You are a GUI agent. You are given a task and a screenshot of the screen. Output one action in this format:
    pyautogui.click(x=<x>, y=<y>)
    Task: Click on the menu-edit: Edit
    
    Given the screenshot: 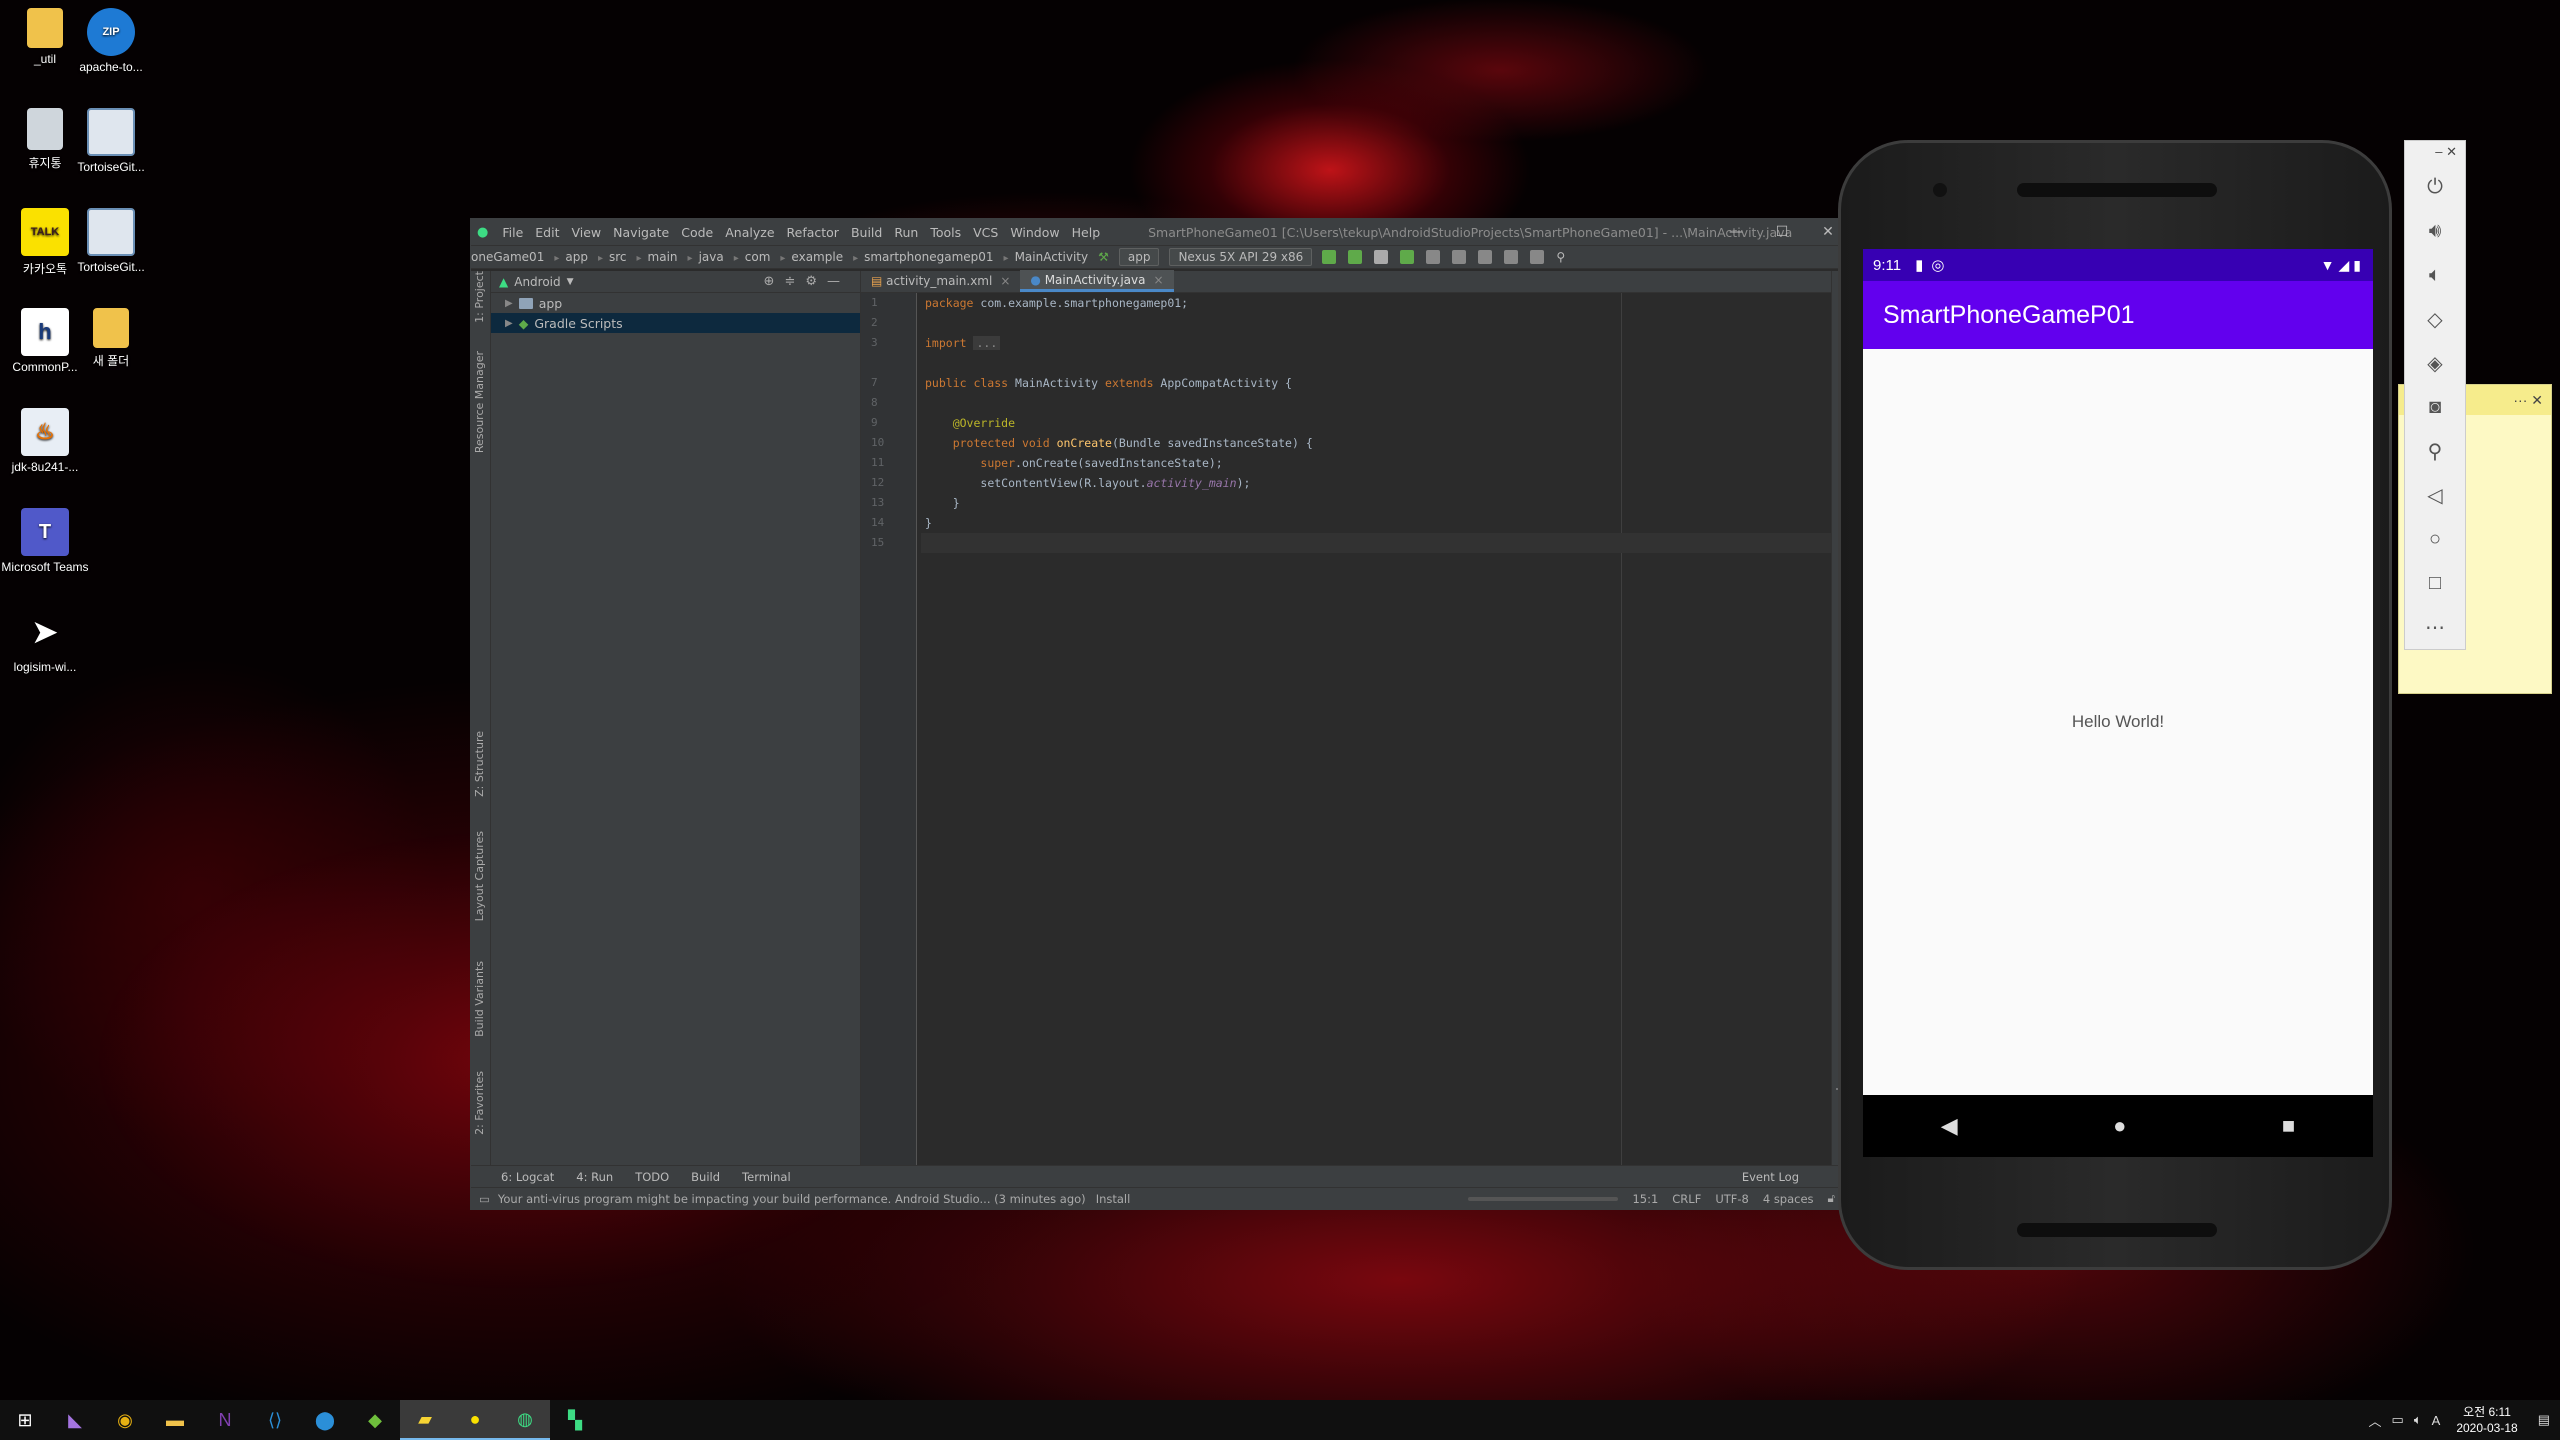 What is the action you would take?
    pyautogui.click(x=547, y=232)
    